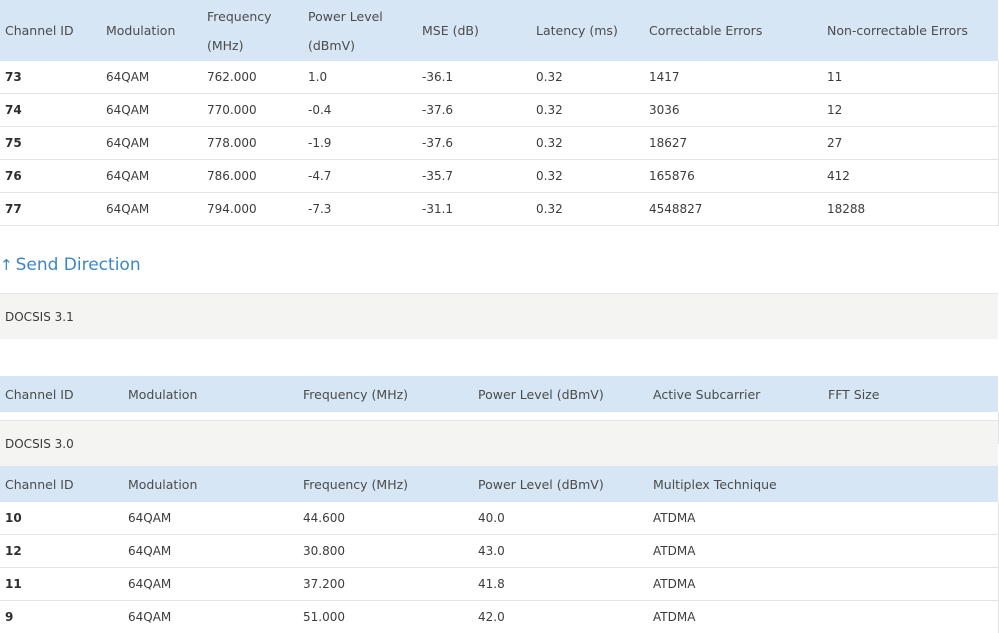 The width and height of the screenshot is (999, 633). I want to click on power-level: -1.9, so click(360, 143).